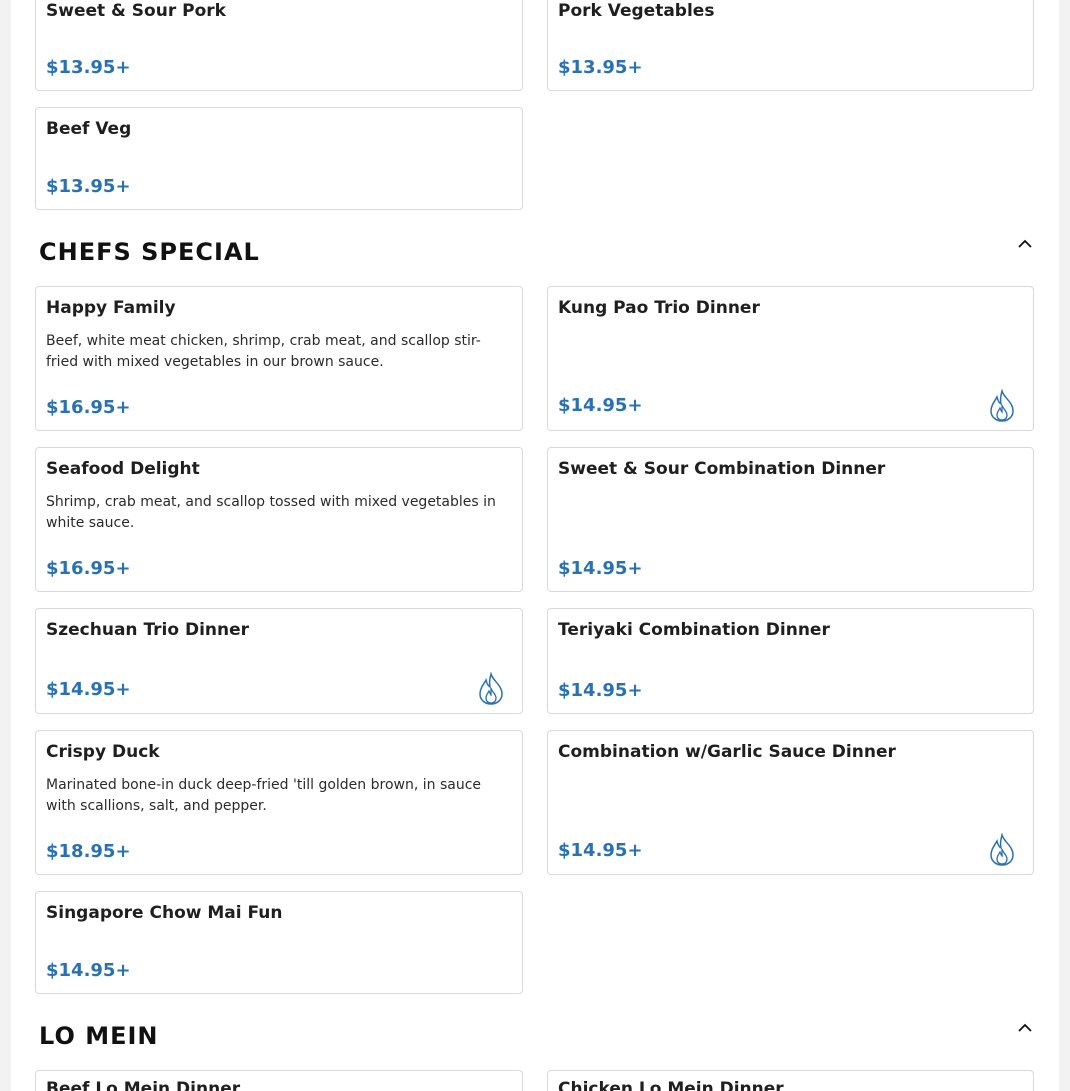 This screenshot has height=1091, width=1070. I want to click on item-name: Crispy Duck, so click(103, 752).